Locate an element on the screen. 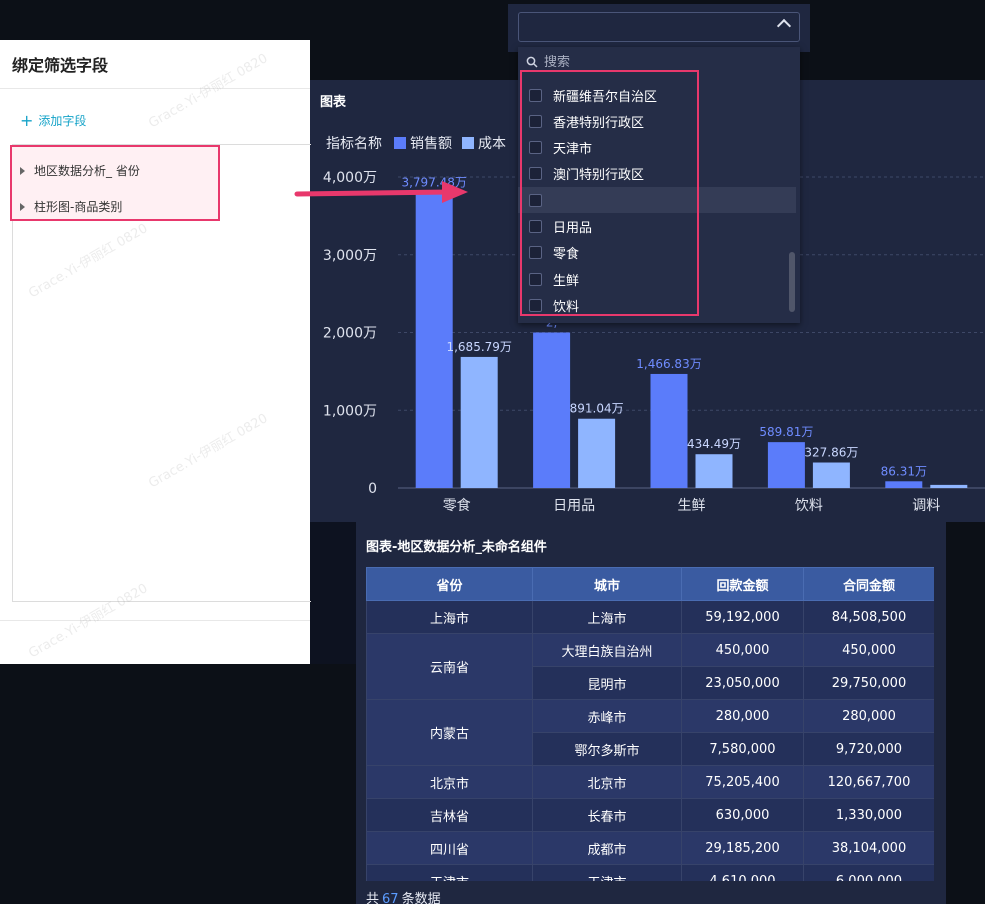 The height and width of the screenshot is (904, 985). dropdown-search is located at coordinates (635, 62).